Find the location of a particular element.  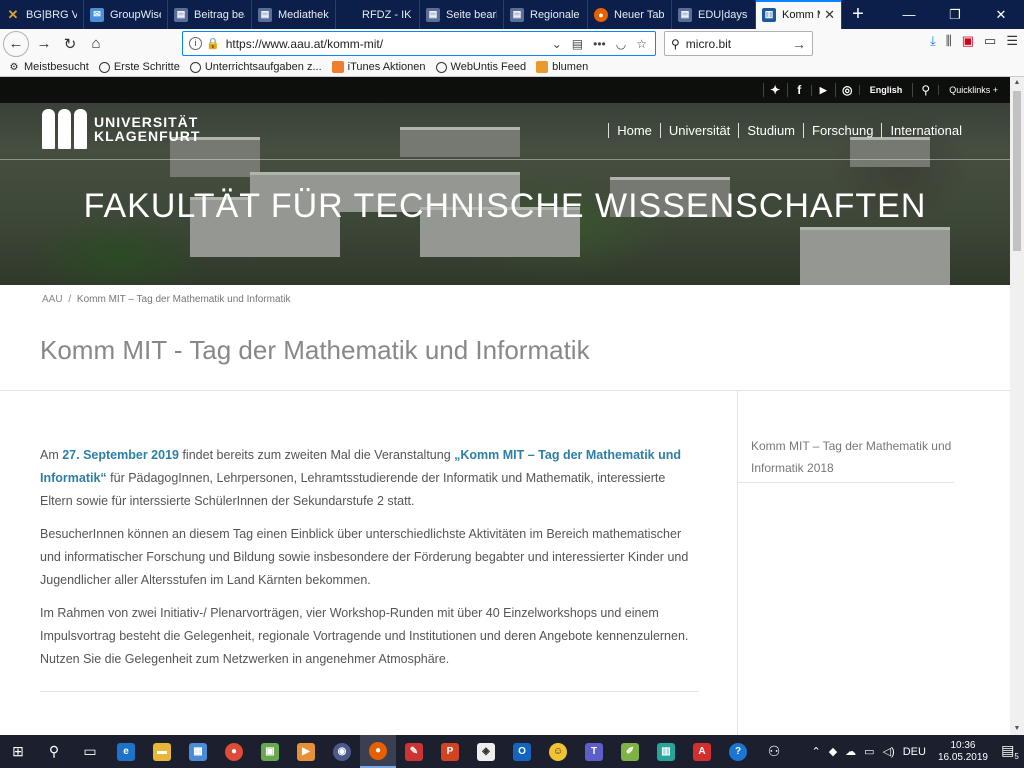

close-window-icon: ✕ is located at coordinates (1001, 14).